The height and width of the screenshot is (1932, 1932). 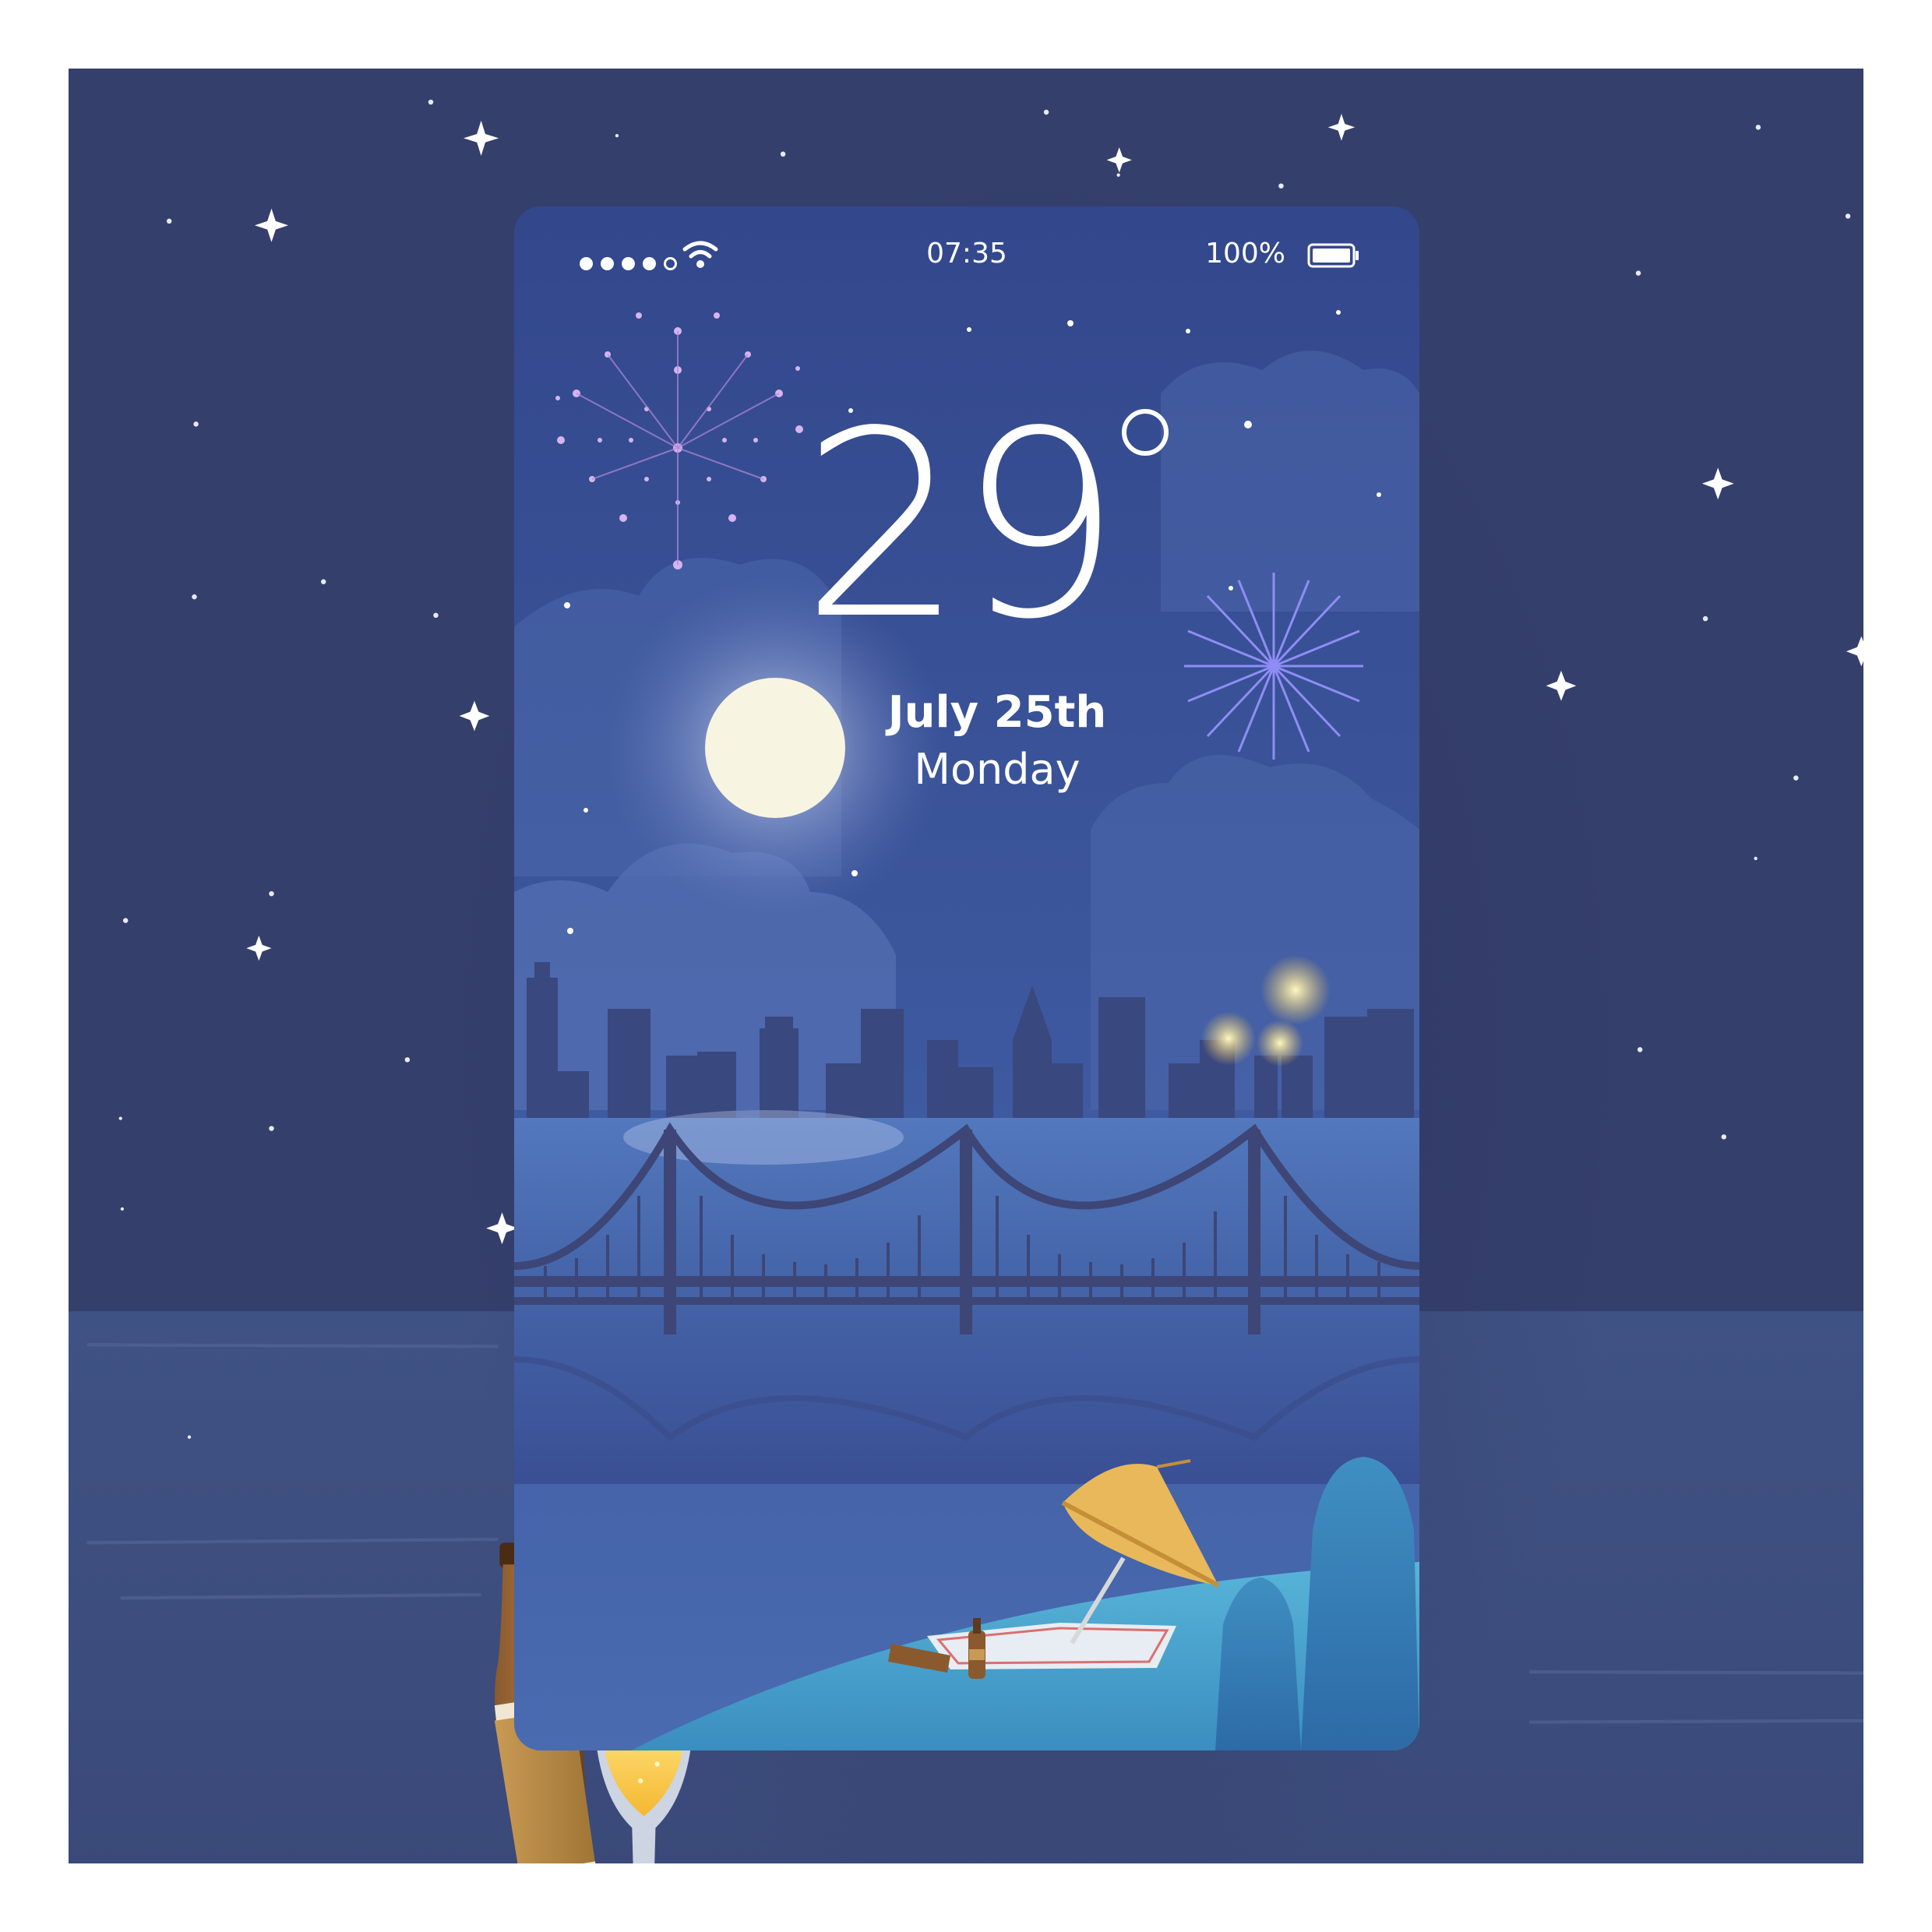 What do you see at coordinates (1273, 667) in the screenshot?
I see `firework-blue` at bounding box center [1273, 667].